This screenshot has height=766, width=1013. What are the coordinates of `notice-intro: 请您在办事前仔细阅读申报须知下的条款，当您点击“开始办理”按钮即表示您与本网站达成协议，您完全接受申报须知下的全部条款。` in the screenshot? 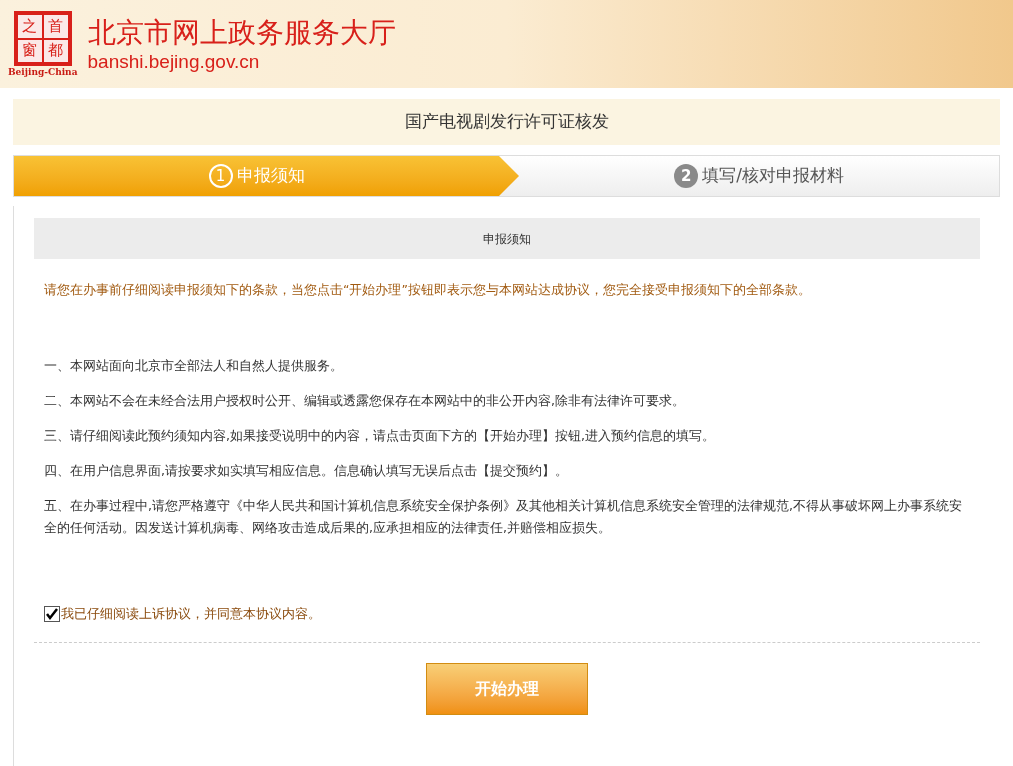 It's located at (427, 290).